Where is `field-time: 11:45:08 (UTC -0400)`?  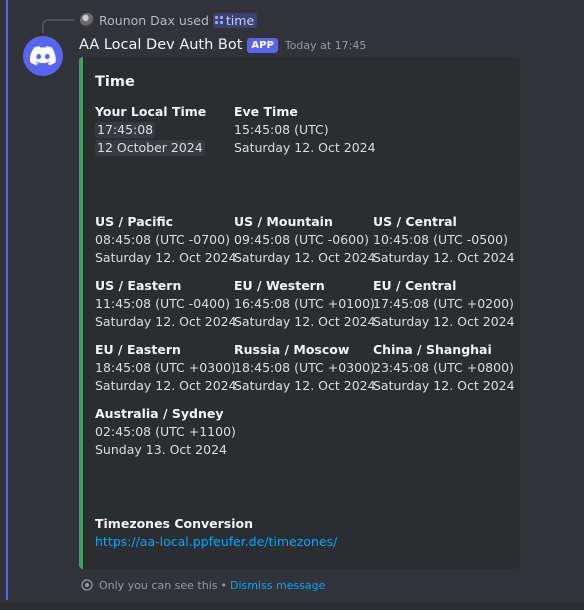 field-time: 11:45:08 (UTC -0400) is located at coordinates (162, 303).